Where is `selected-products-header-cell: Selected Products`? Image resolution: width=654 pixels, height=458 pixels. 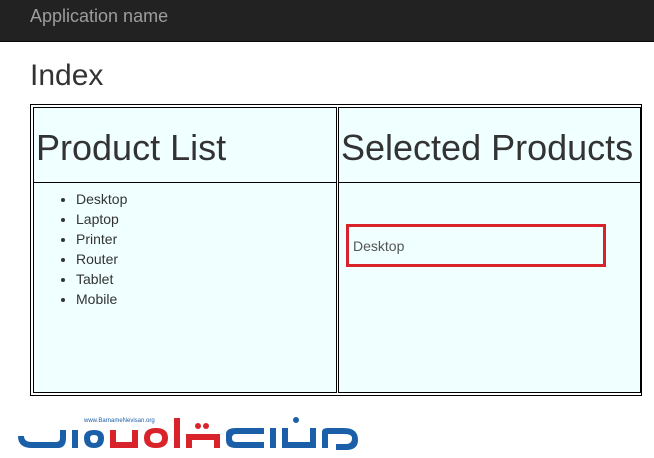
selected-products-header-cell: Selected Products is located at coordinates (489, 145).